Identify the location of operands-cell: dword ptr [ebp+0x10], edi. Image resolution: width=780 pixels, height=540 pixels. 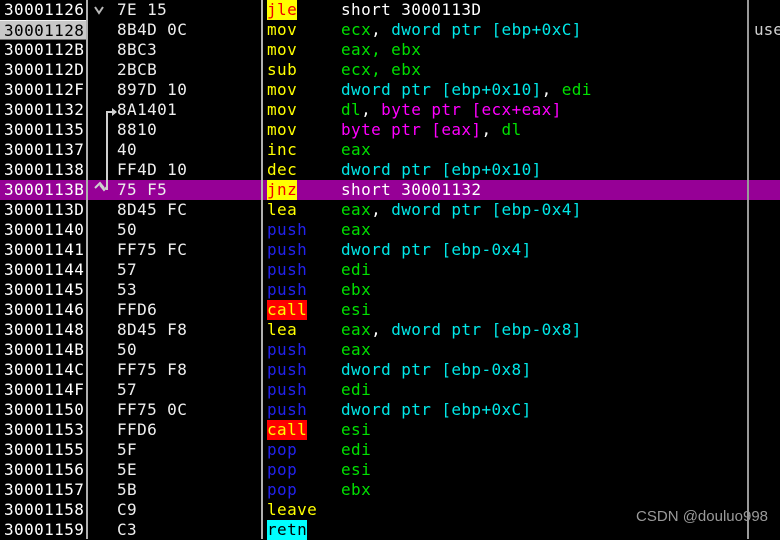
(466, 90).